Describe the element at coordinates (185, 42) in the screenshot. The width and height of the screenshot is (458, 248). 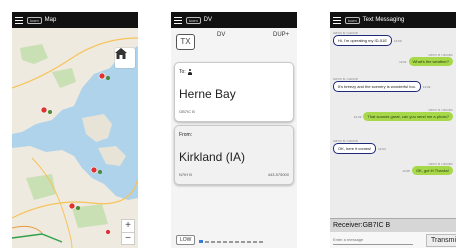
I see `tx-indicator: TX` at that location.